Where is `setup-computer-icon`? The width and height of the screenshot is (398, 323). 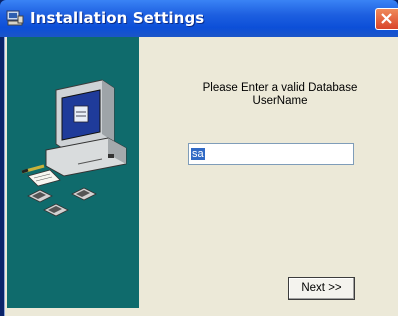
setup-computer-icon is located at coordinates (15, 18).